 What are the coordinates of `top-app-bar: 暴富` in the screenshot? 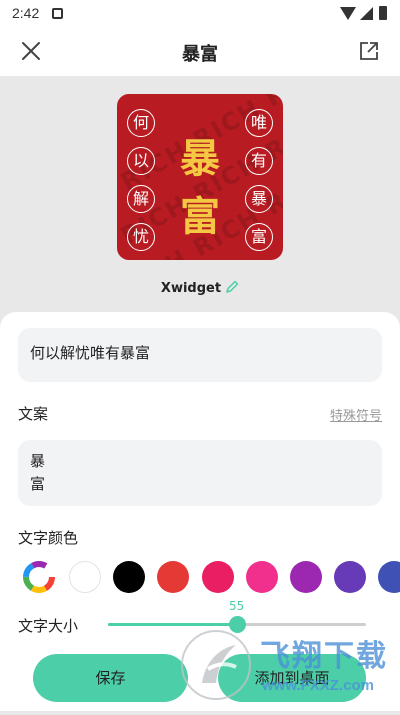 It's located at (200, 52).